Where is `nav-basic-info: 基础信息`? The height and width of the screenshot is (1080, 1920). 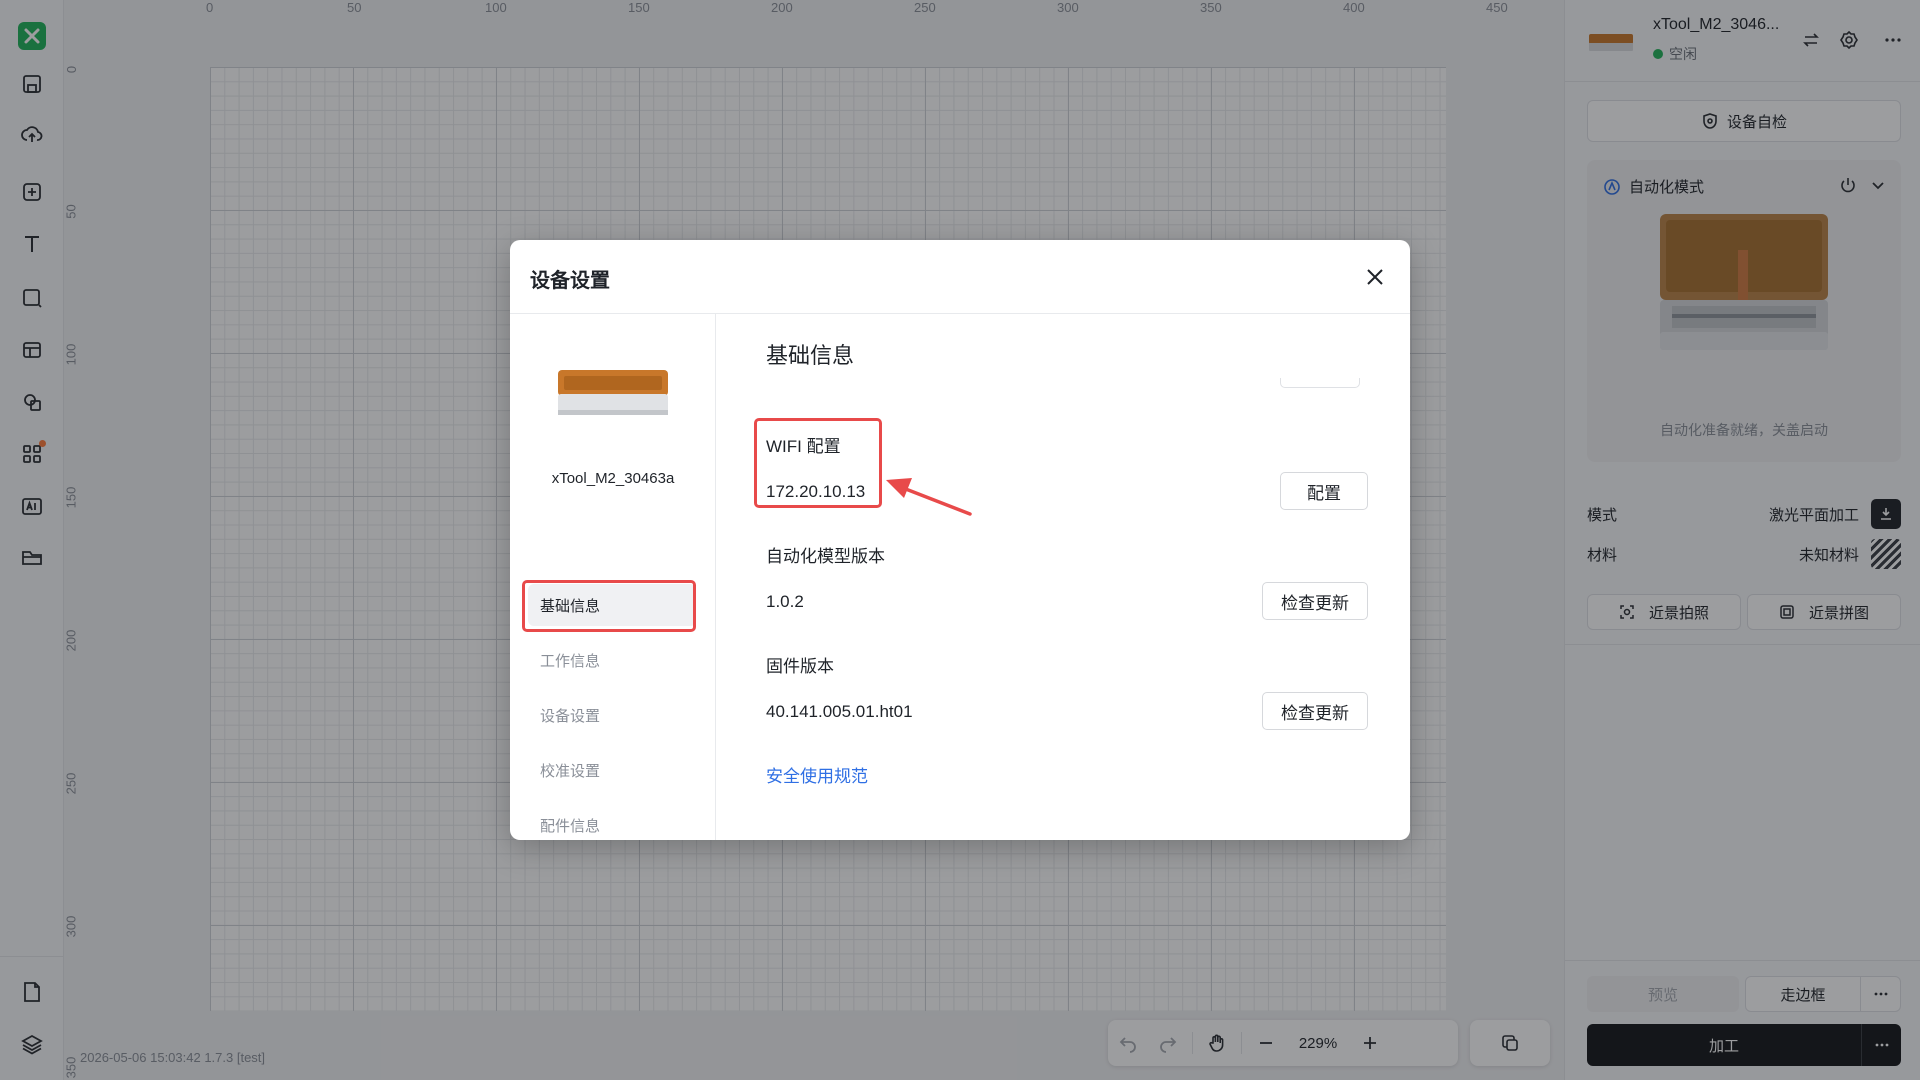
nav-basic-info: 基础信息 is located at coordinates (612, 605).